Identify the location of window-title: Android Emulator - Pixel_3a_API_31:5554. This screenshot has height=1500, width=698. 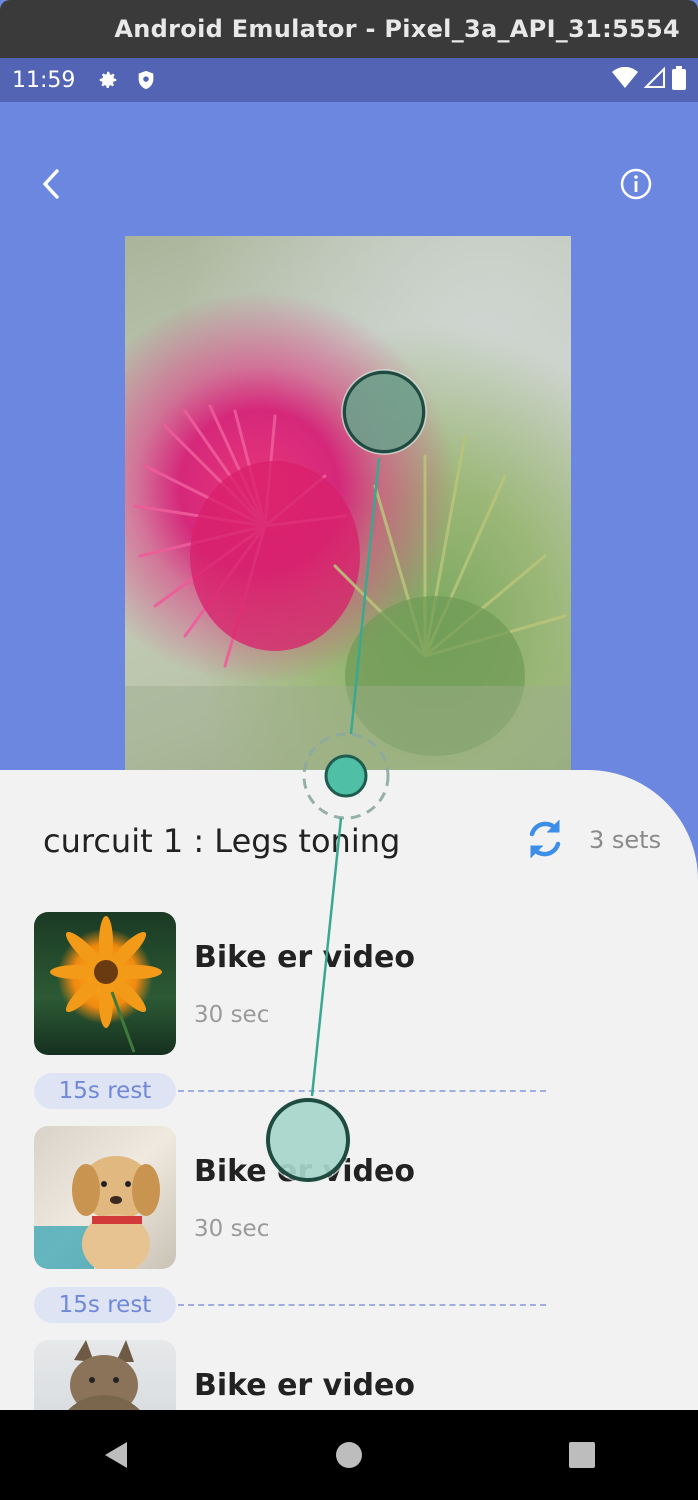
(397, 29).